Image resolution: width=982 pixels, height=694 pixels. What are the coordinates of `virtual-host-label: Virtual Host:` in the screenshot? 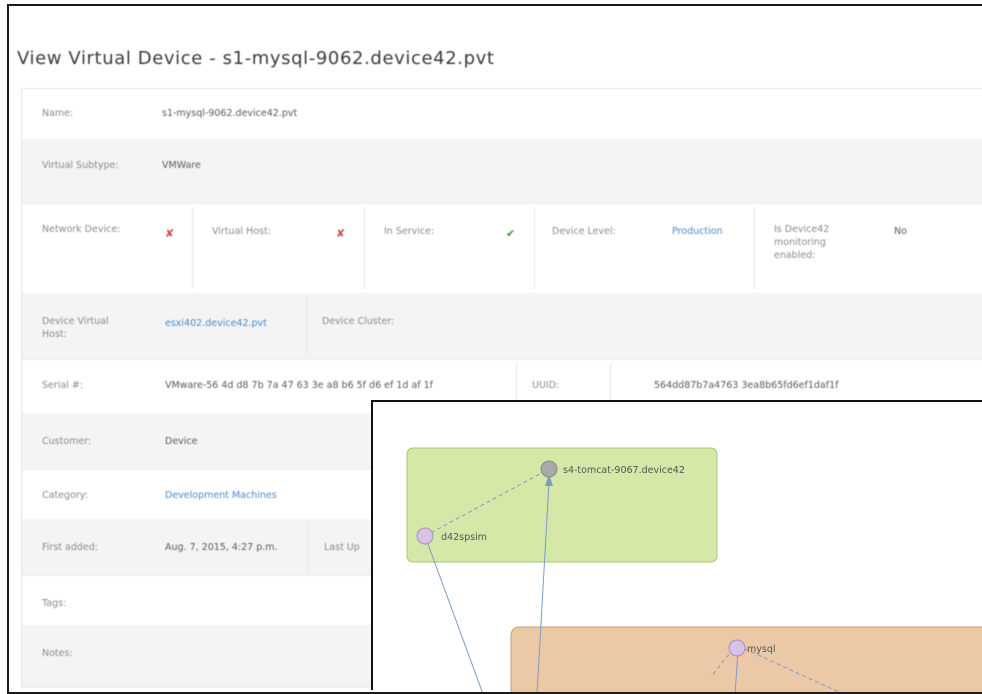 It's located at (241, 231).